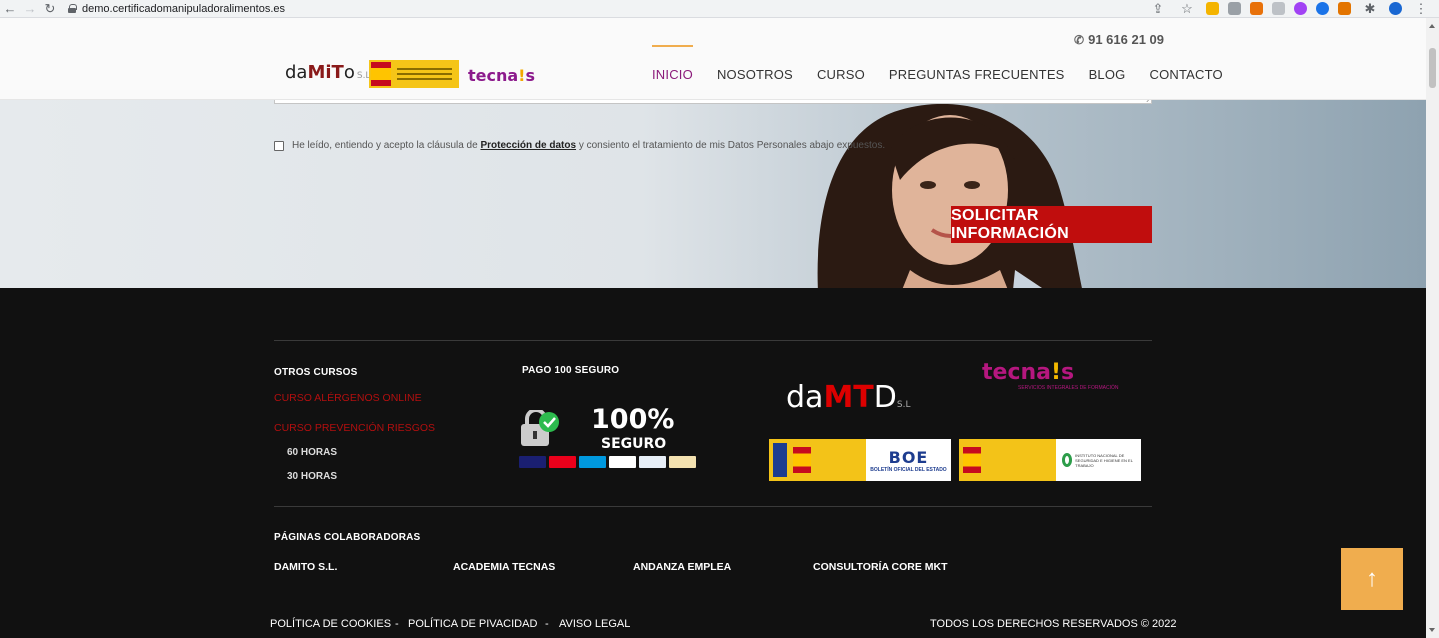  I want to click on page-scrollbar, so click(1432, 328).